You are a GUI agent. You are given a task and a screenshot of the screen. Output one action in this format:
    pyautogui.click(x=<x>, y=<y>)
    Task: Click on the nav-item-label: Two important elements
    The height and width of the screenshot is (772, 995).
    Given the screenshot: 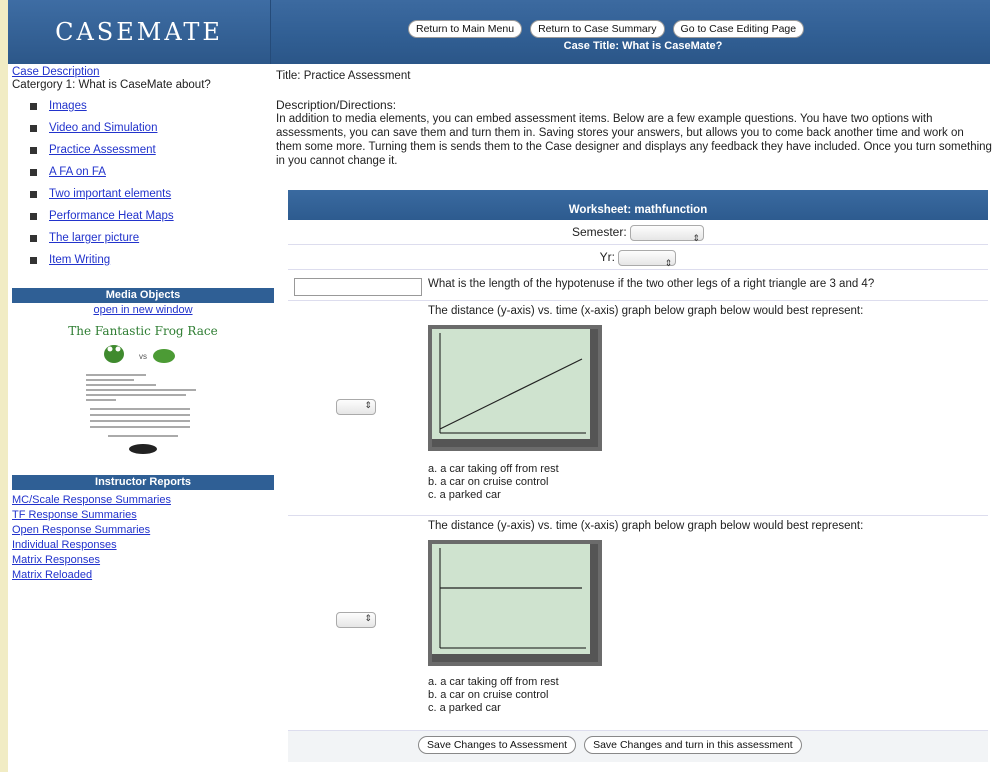 What is the action you would take?
    pyautogui.click(x=110, y=194)
    